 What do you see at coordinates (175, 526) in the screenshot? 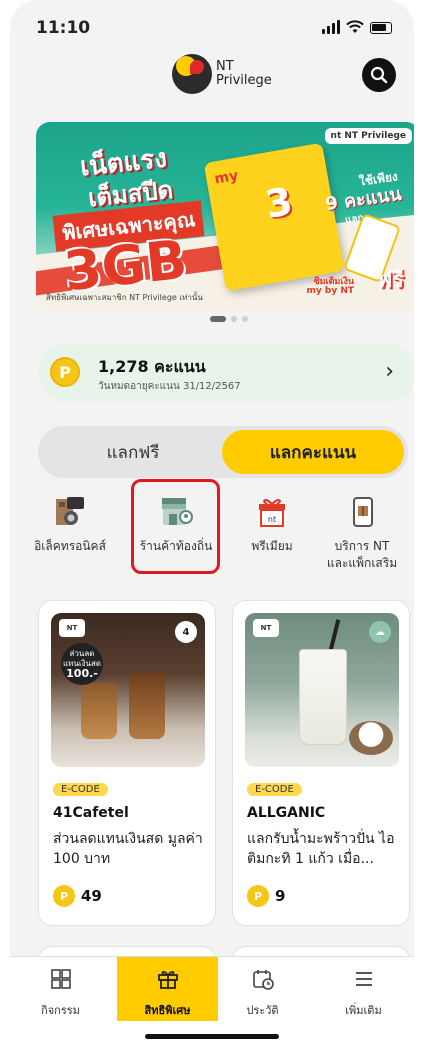
I see `highlight-box` at bounding box center [175, 526].